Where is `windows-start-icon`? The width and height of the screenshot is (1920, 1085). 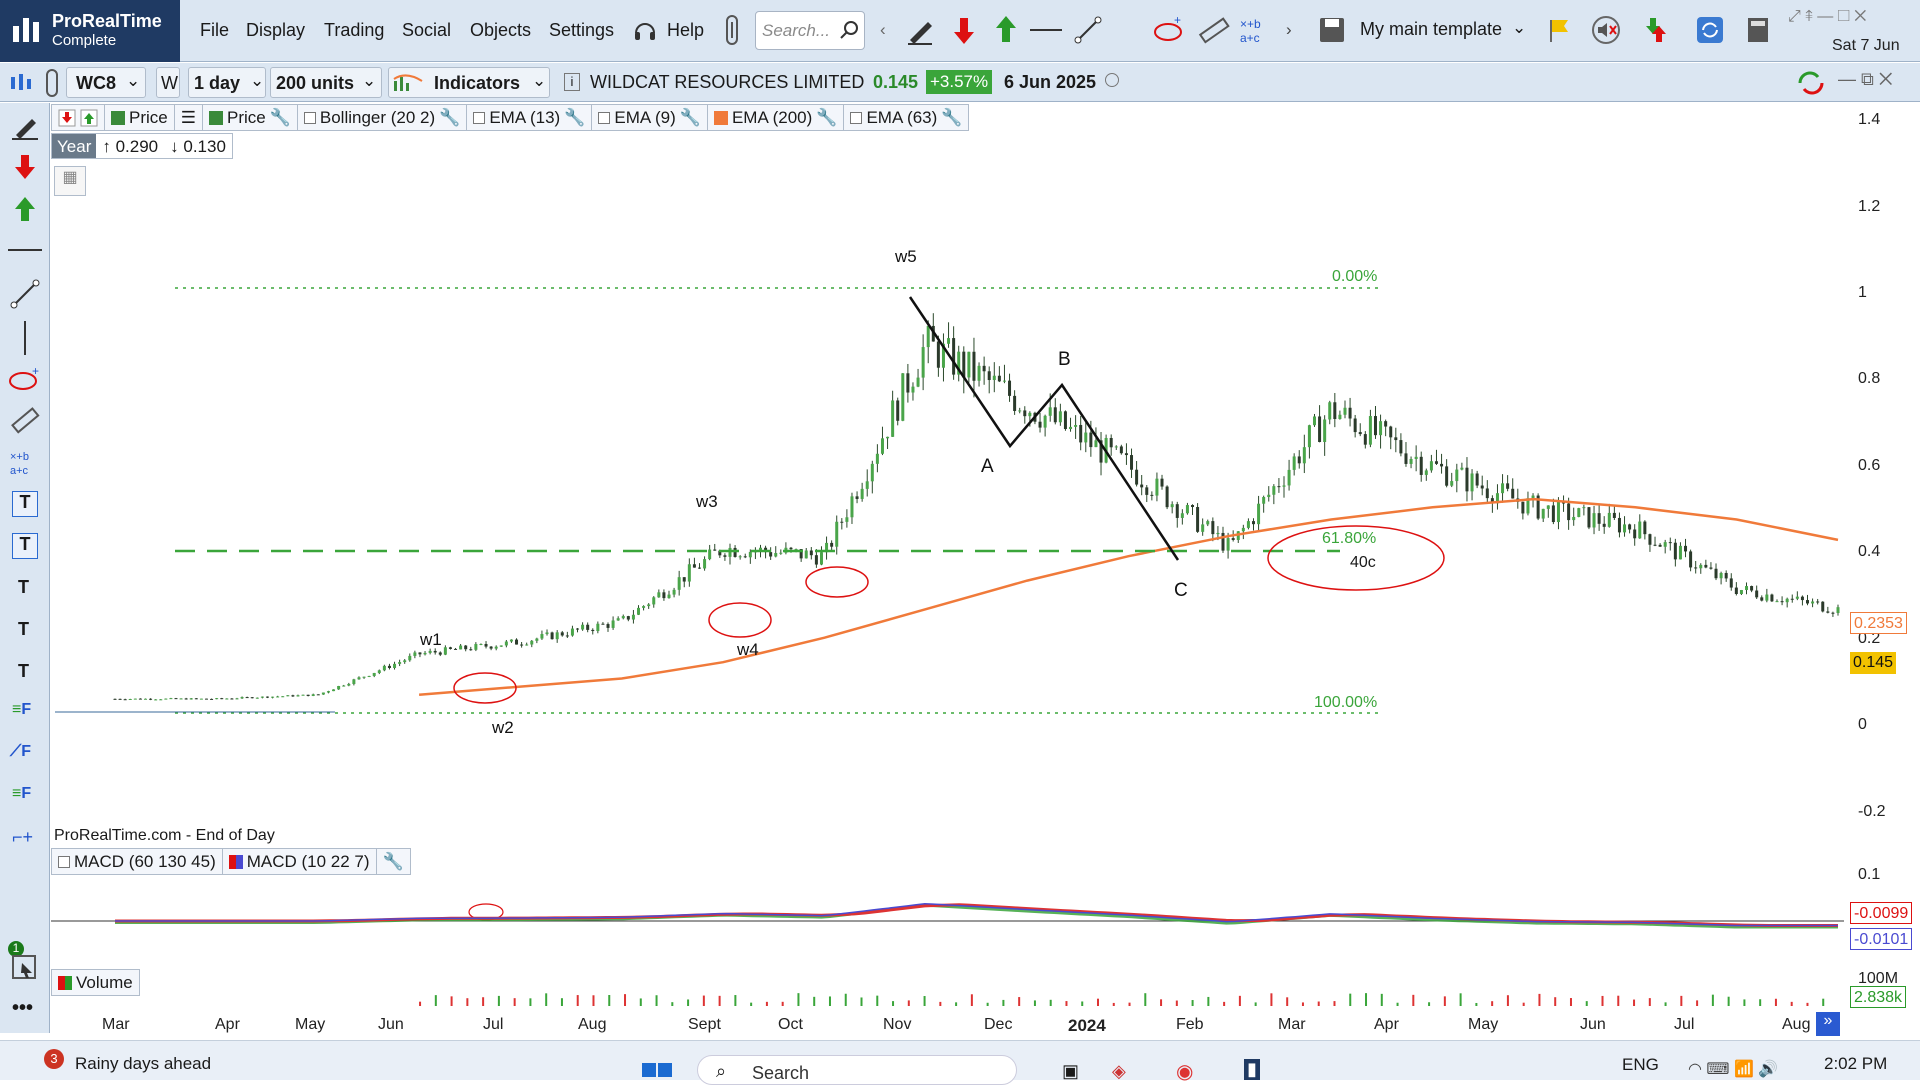
windows-start-icon is located at coordinates (657, 1070).